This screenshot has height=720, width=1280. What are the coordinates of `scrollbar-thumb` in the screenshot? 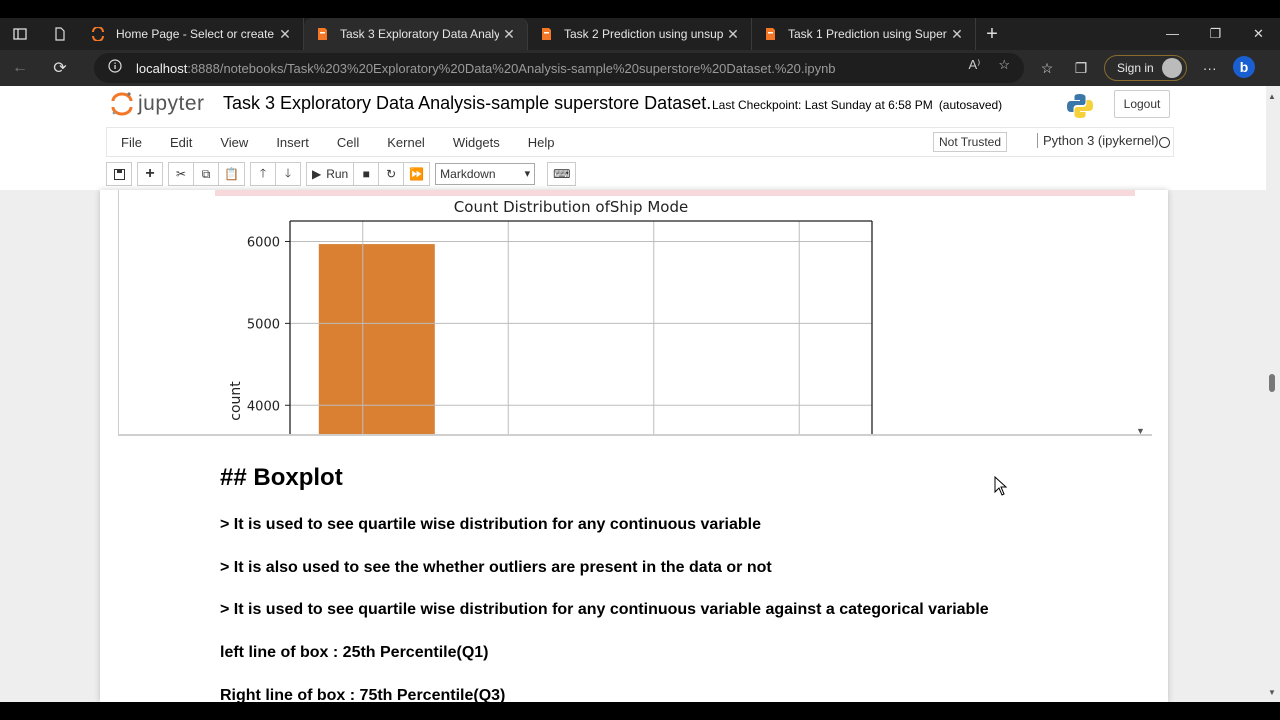 It's located at (1272, 383).